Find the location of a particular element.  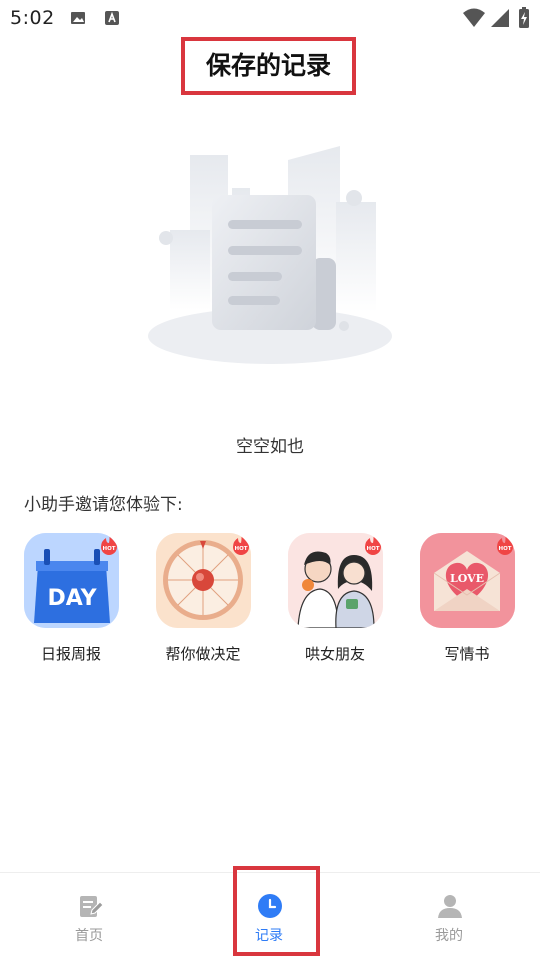

day-calendar-icon: DAY HOT is located at coordinates (71, 580).